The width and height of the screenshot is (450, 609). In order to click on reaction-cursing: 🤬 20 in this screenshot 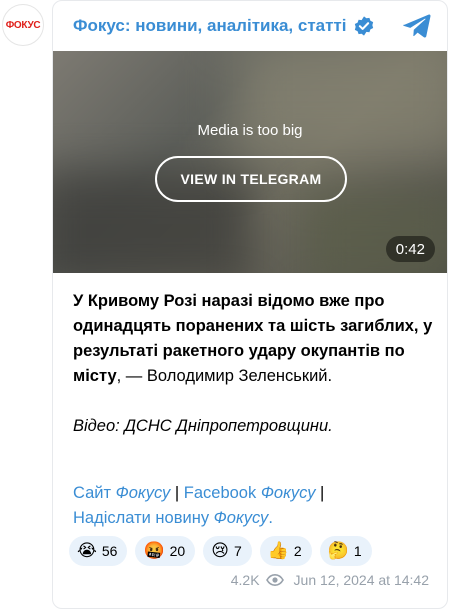, I will do `click(165, 551)`.